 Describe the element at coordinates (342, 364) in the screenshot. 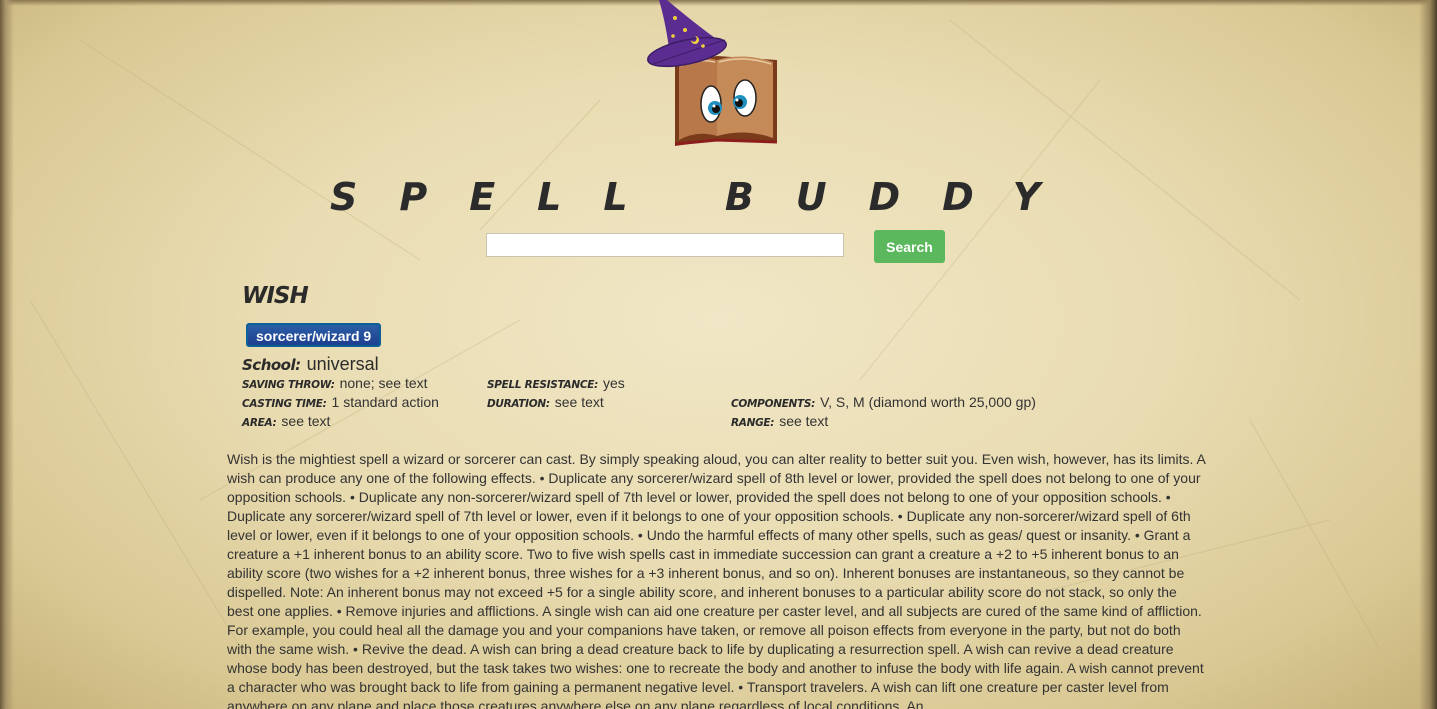

I see `school-value: universal` at that location.